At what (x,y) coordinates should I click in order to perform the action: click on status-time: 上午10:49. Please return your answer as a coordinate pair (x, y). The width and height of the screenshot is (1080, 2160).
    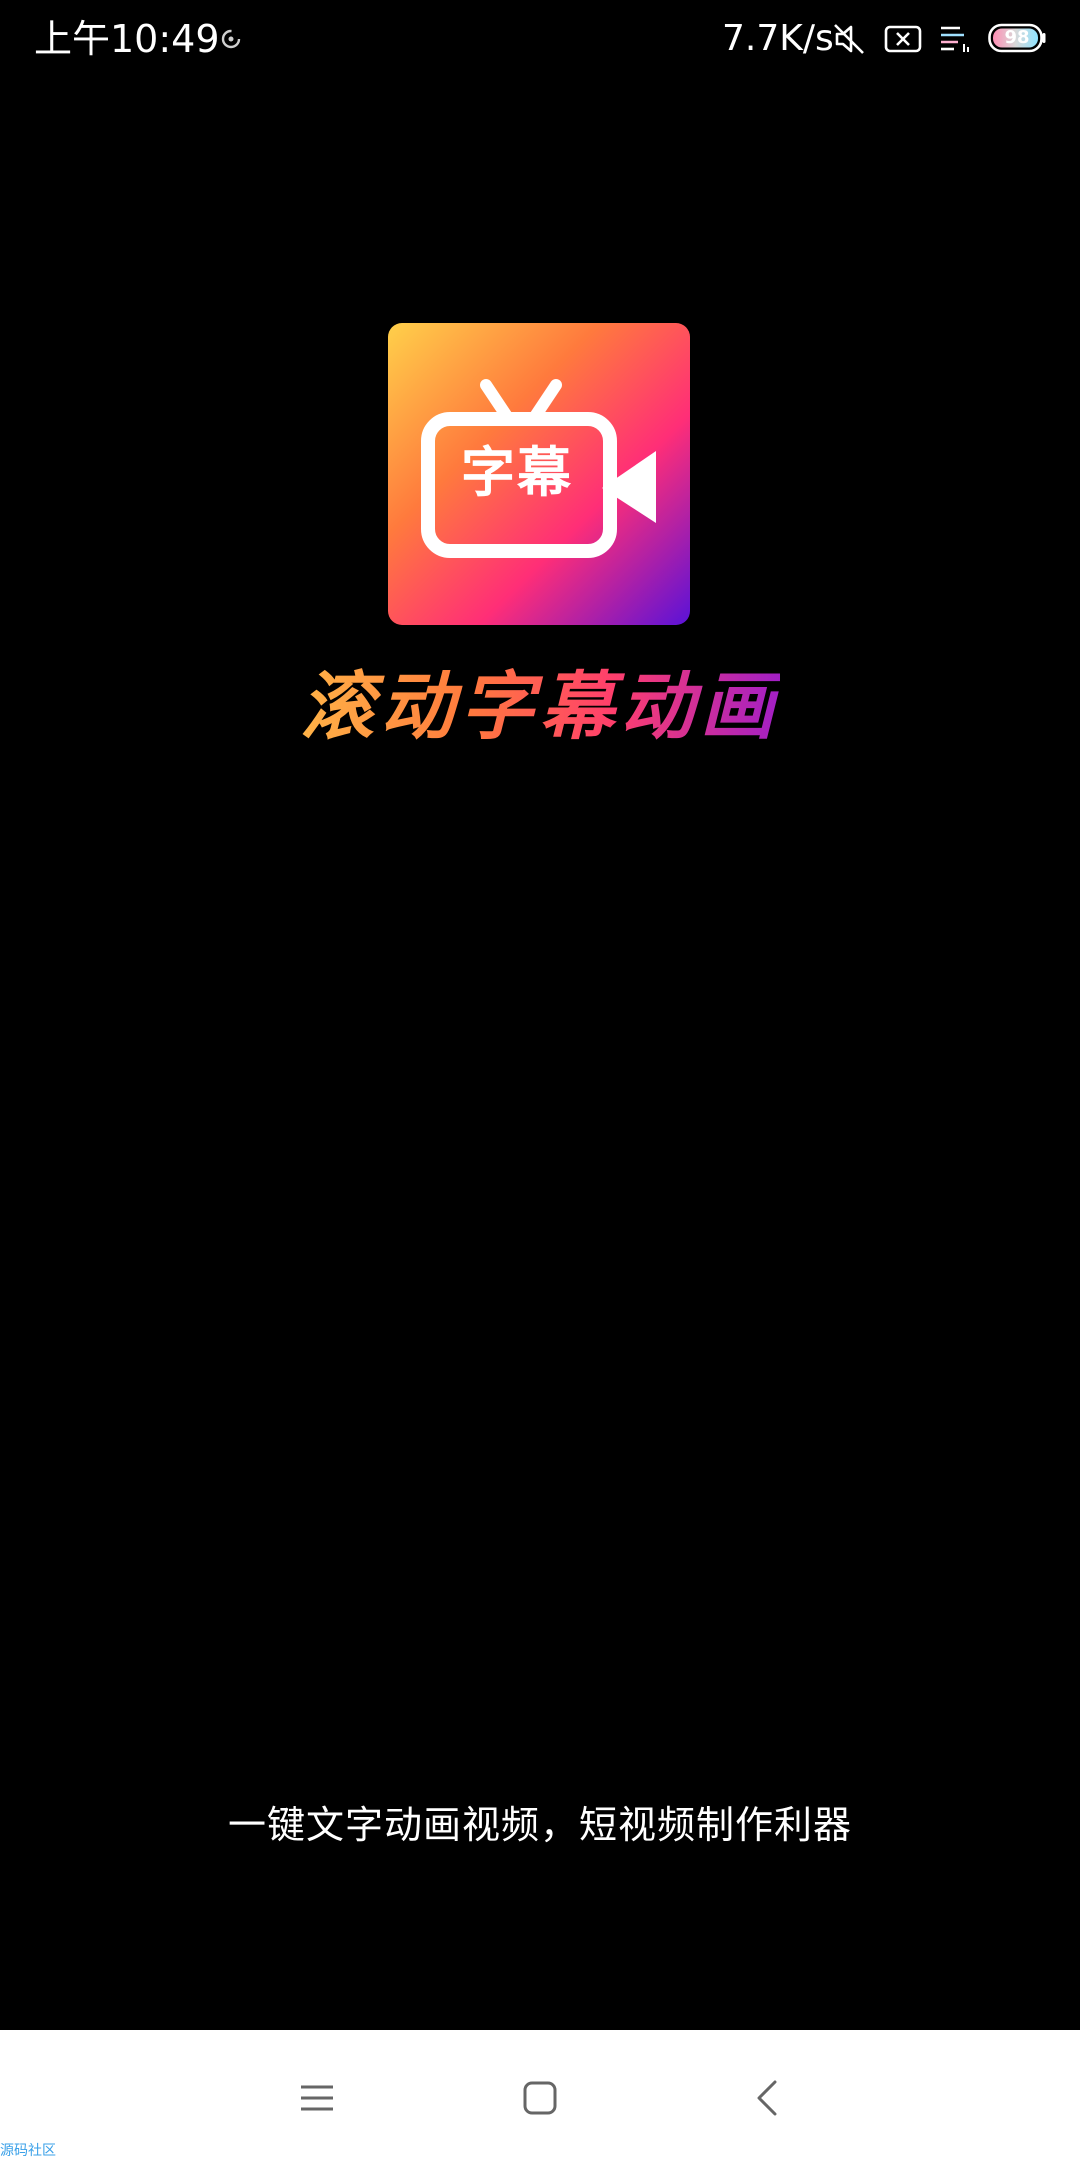
    Looking at the image, I should click on (127, 39).